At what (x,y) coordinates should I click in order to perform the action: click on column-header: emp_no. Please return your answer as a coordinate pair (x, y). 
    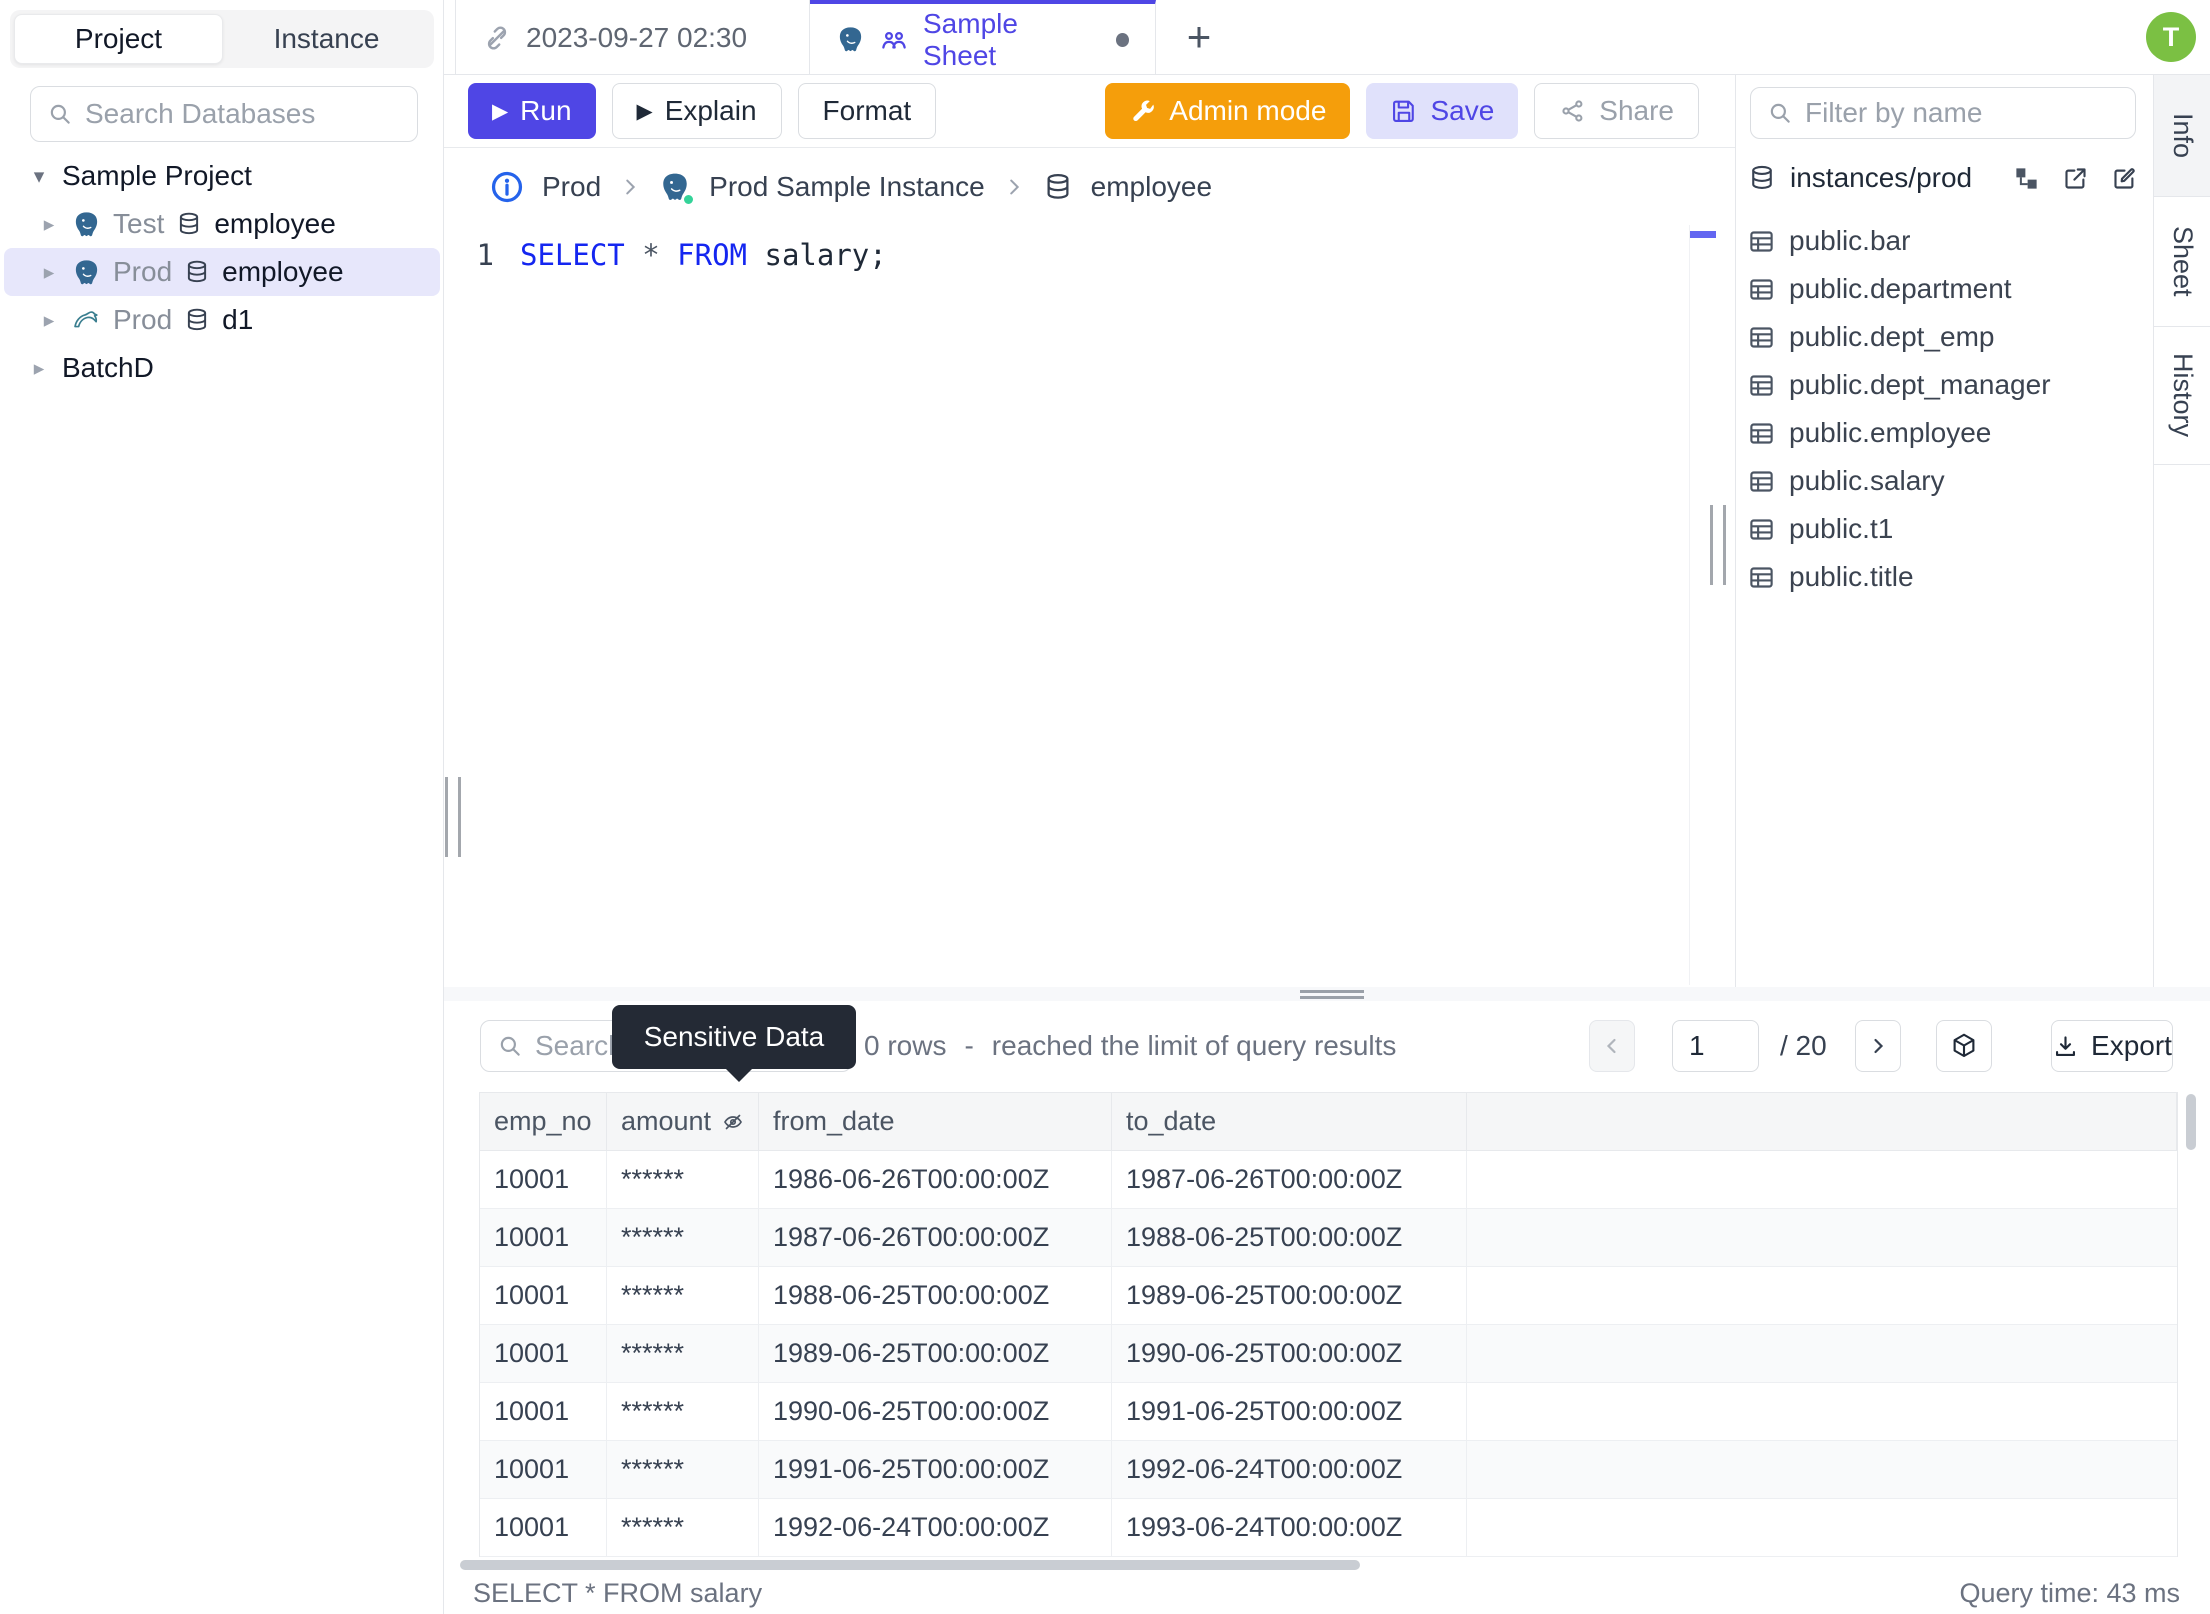
    Looking at the image, I should click on (543, 1122).